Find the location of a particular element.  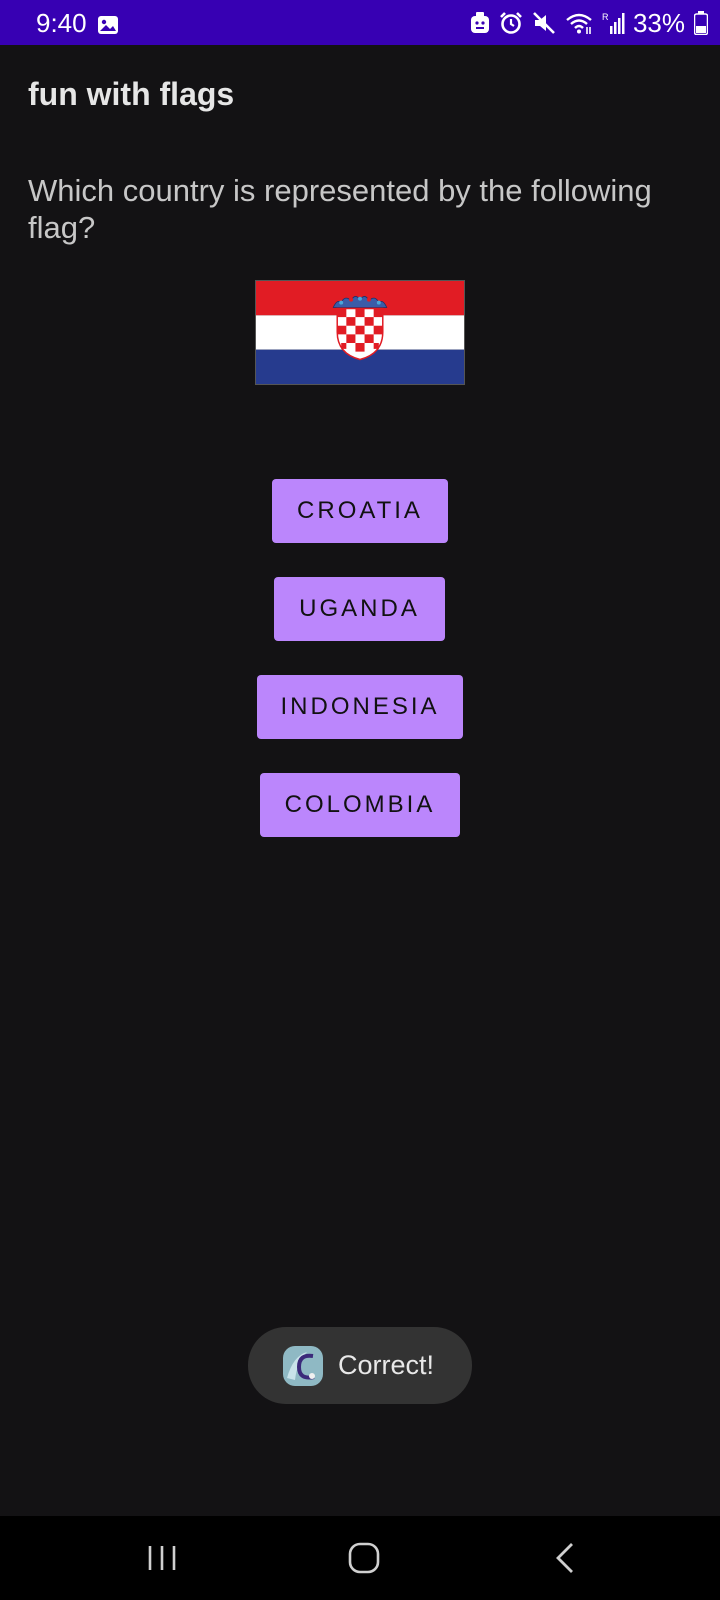

croatia-shield is located at coordinates (360, 334).